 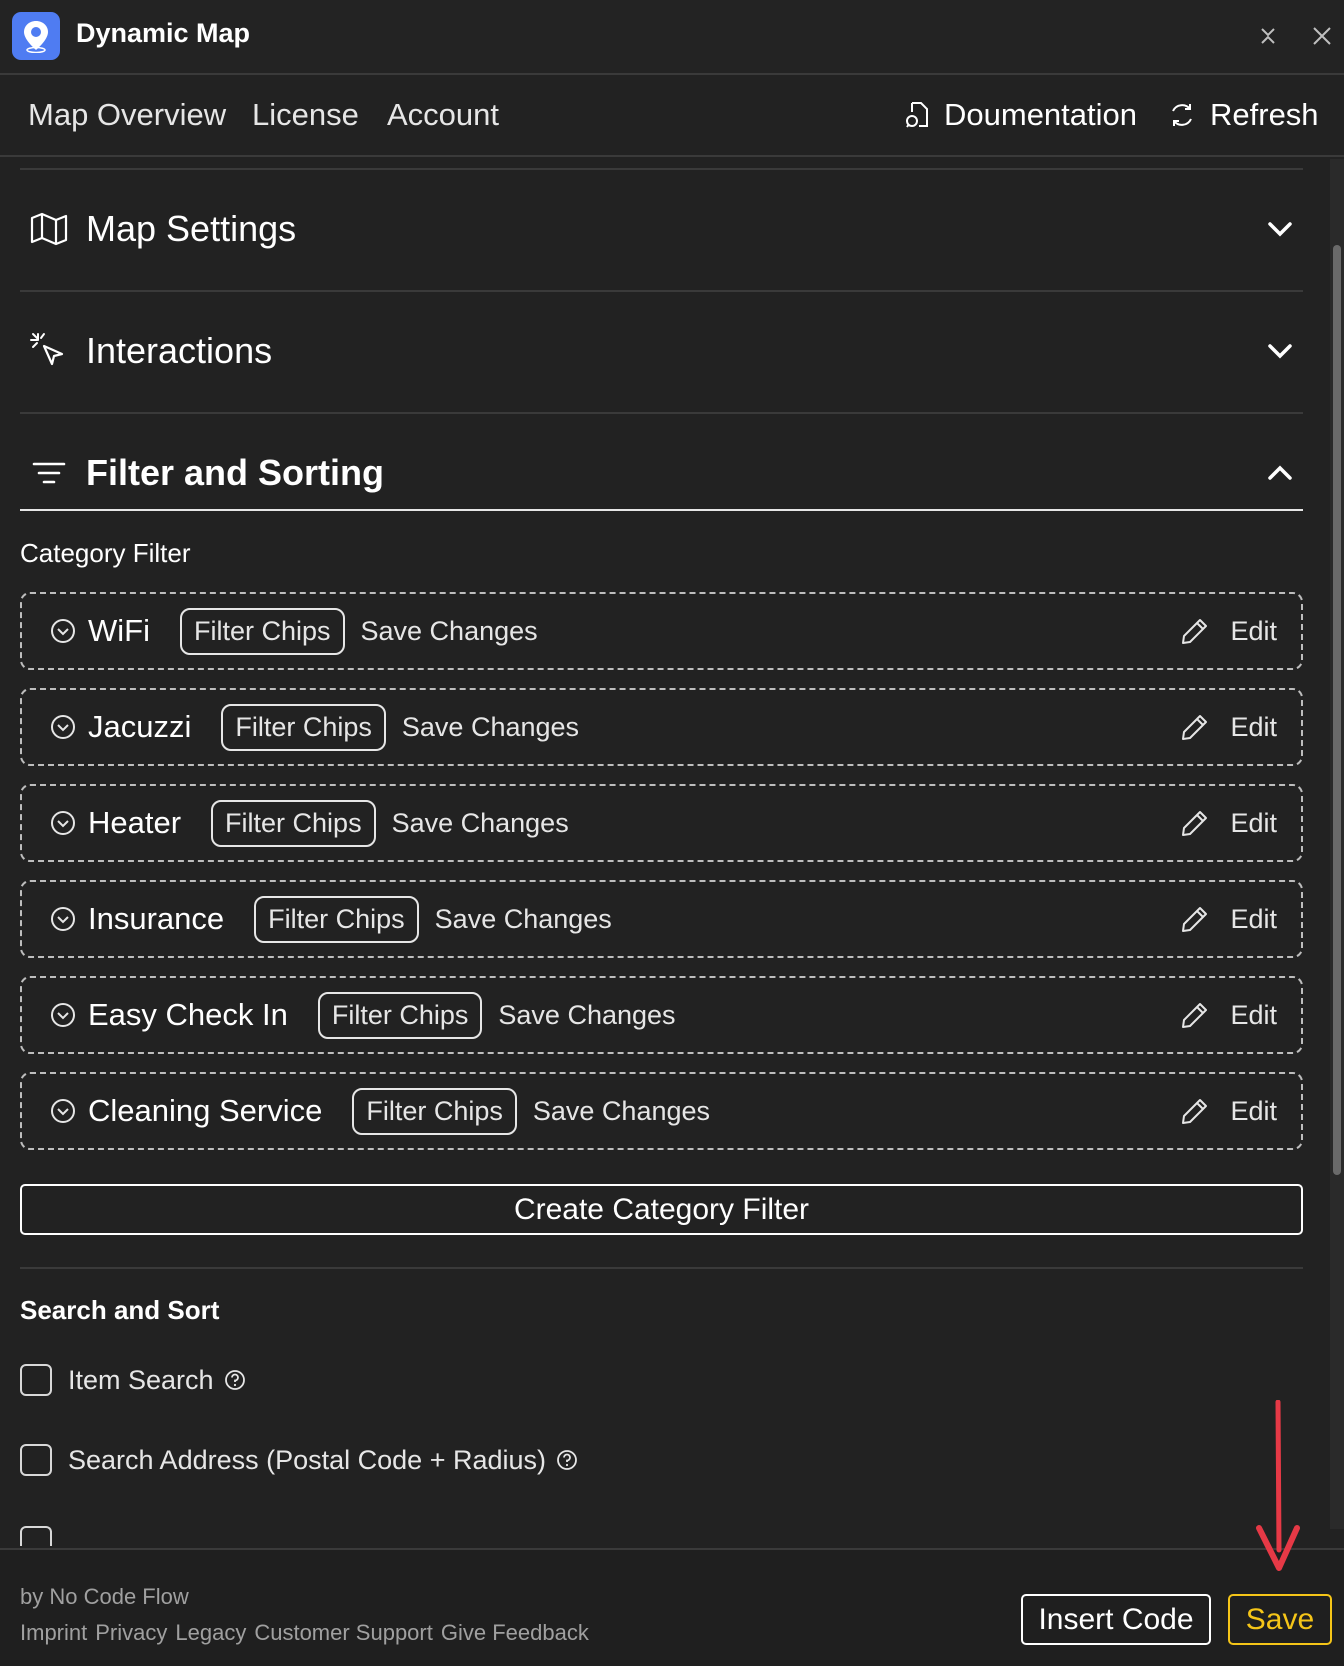 I want to click on category-name: Insurance, so click(x=156, y=918).